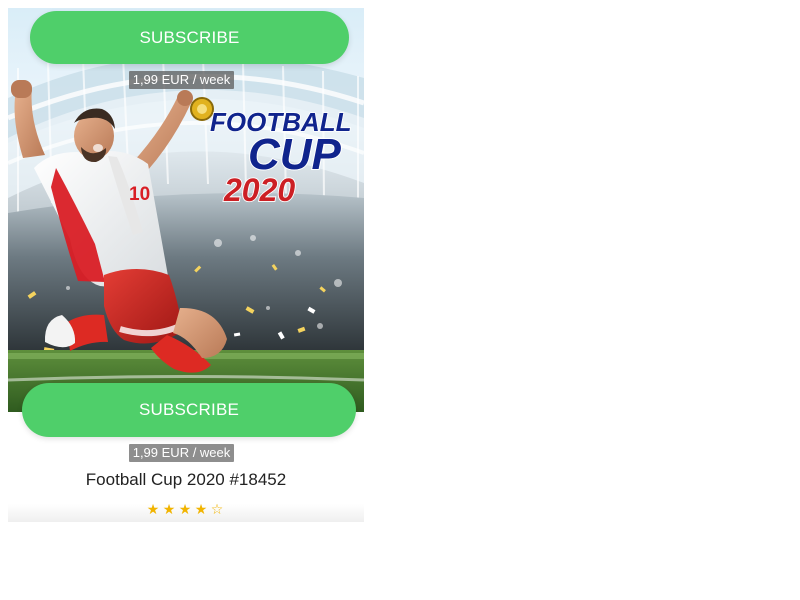  What do you see at coordinates (181, 80) in the screenshot?
I see `price-label-top: 1,99 EUR / week` at bounding box center [181, 80].